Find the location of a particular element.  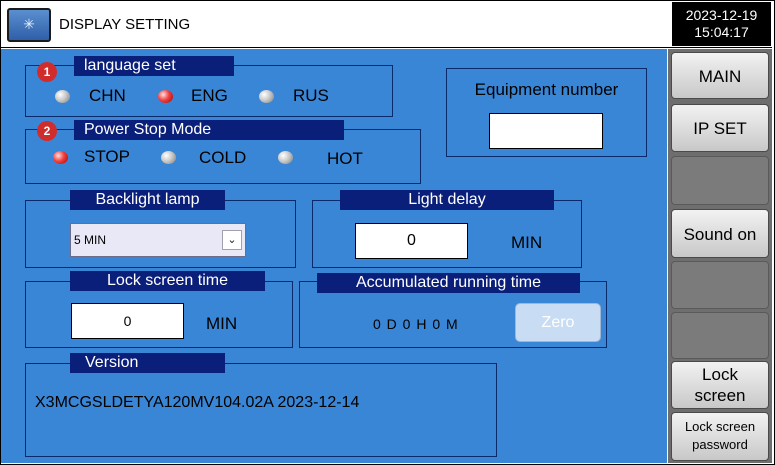

lock-time-input: 0 is located at coordinates (127, 321).